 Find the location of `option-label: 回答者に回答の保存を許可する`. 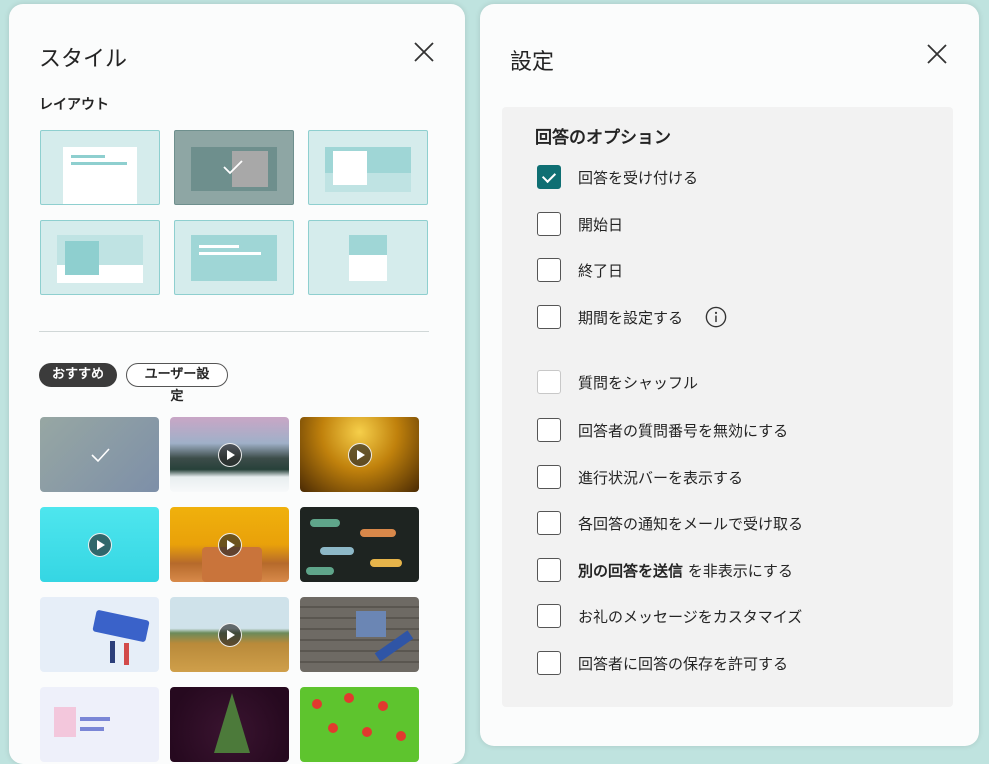

option-label: 回答者に回答の保存を許可する is located at coordinates (683, 663).